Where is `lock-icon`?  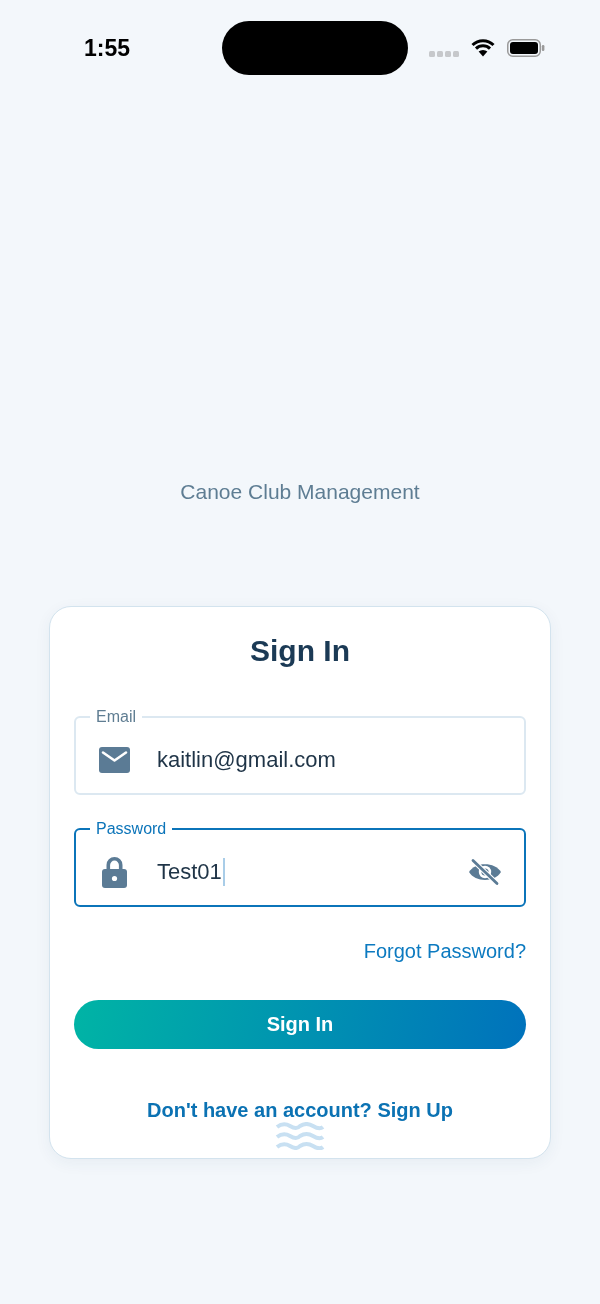 lock-icon is located at coordinates (114, 871).